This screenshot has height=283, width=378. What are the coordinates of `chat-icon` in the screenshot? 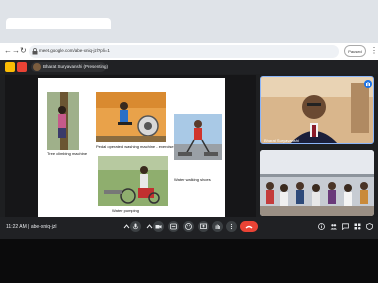 It's located at (345, 226).